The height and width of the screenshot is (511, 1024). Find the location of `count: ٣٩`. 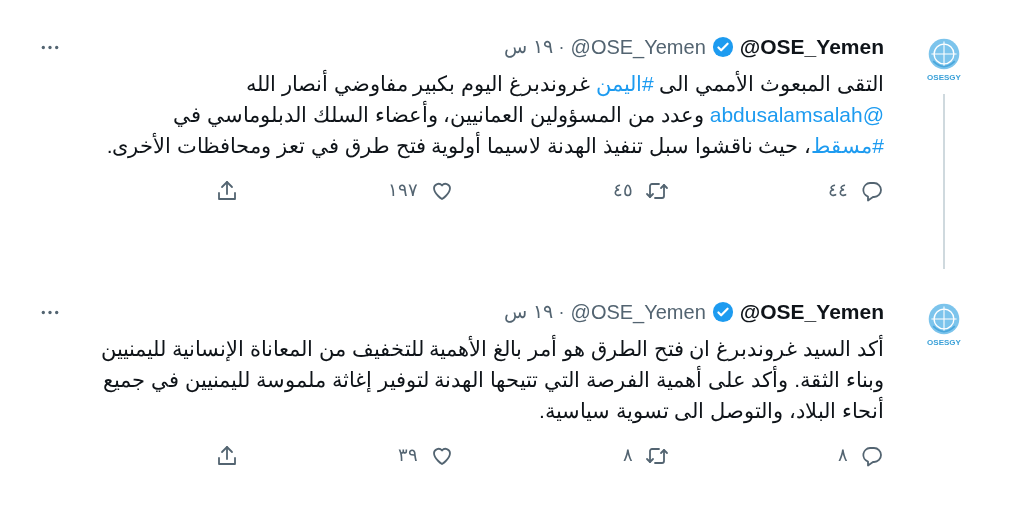

count: ٣٩ is located at coordinates (408, 455).